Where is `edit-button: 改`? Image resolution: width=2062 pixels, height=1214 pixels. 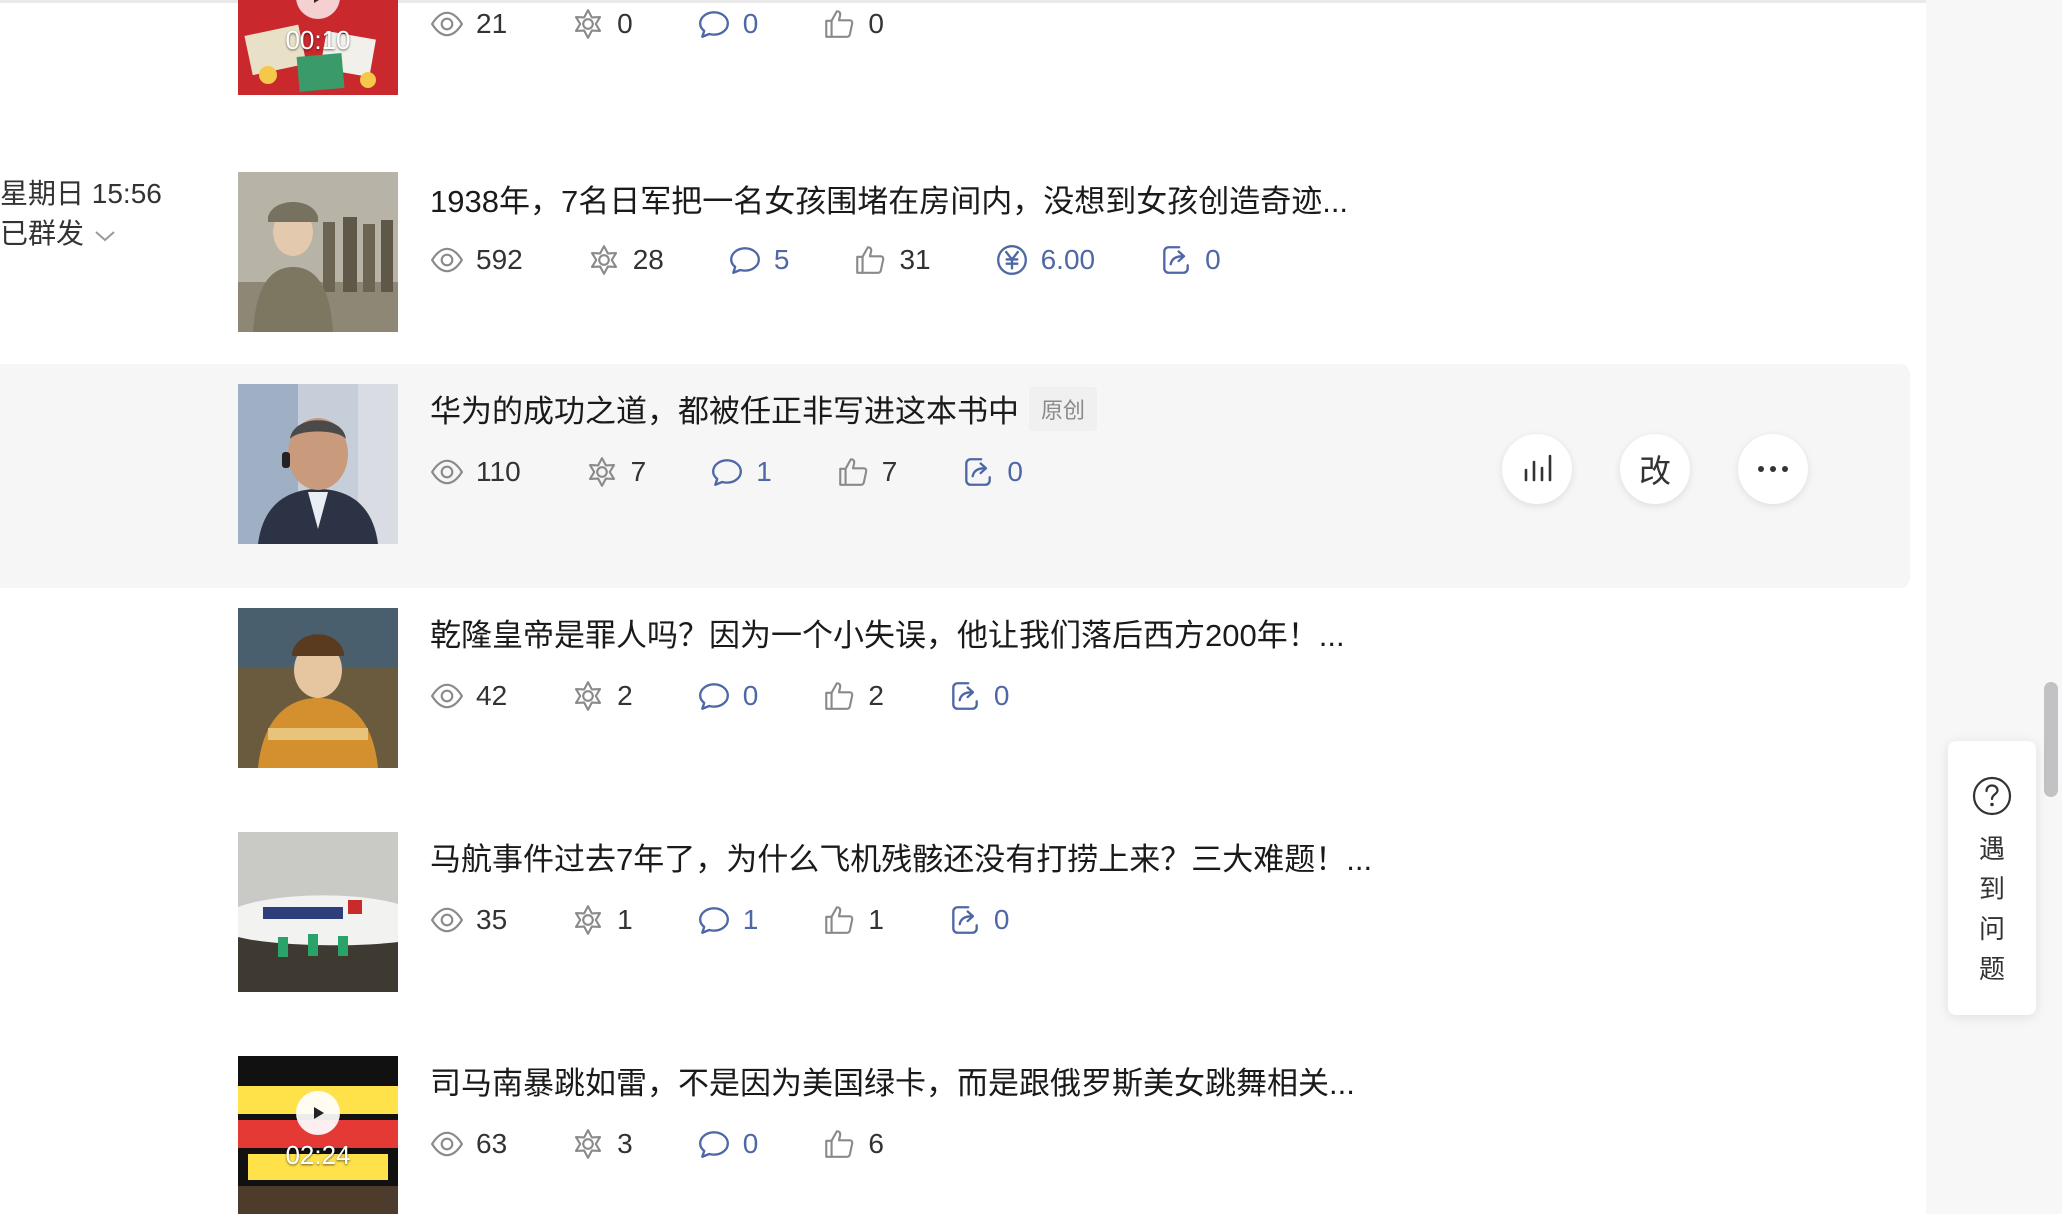 edit-button: 改 is located at coordinates (1655, 469).